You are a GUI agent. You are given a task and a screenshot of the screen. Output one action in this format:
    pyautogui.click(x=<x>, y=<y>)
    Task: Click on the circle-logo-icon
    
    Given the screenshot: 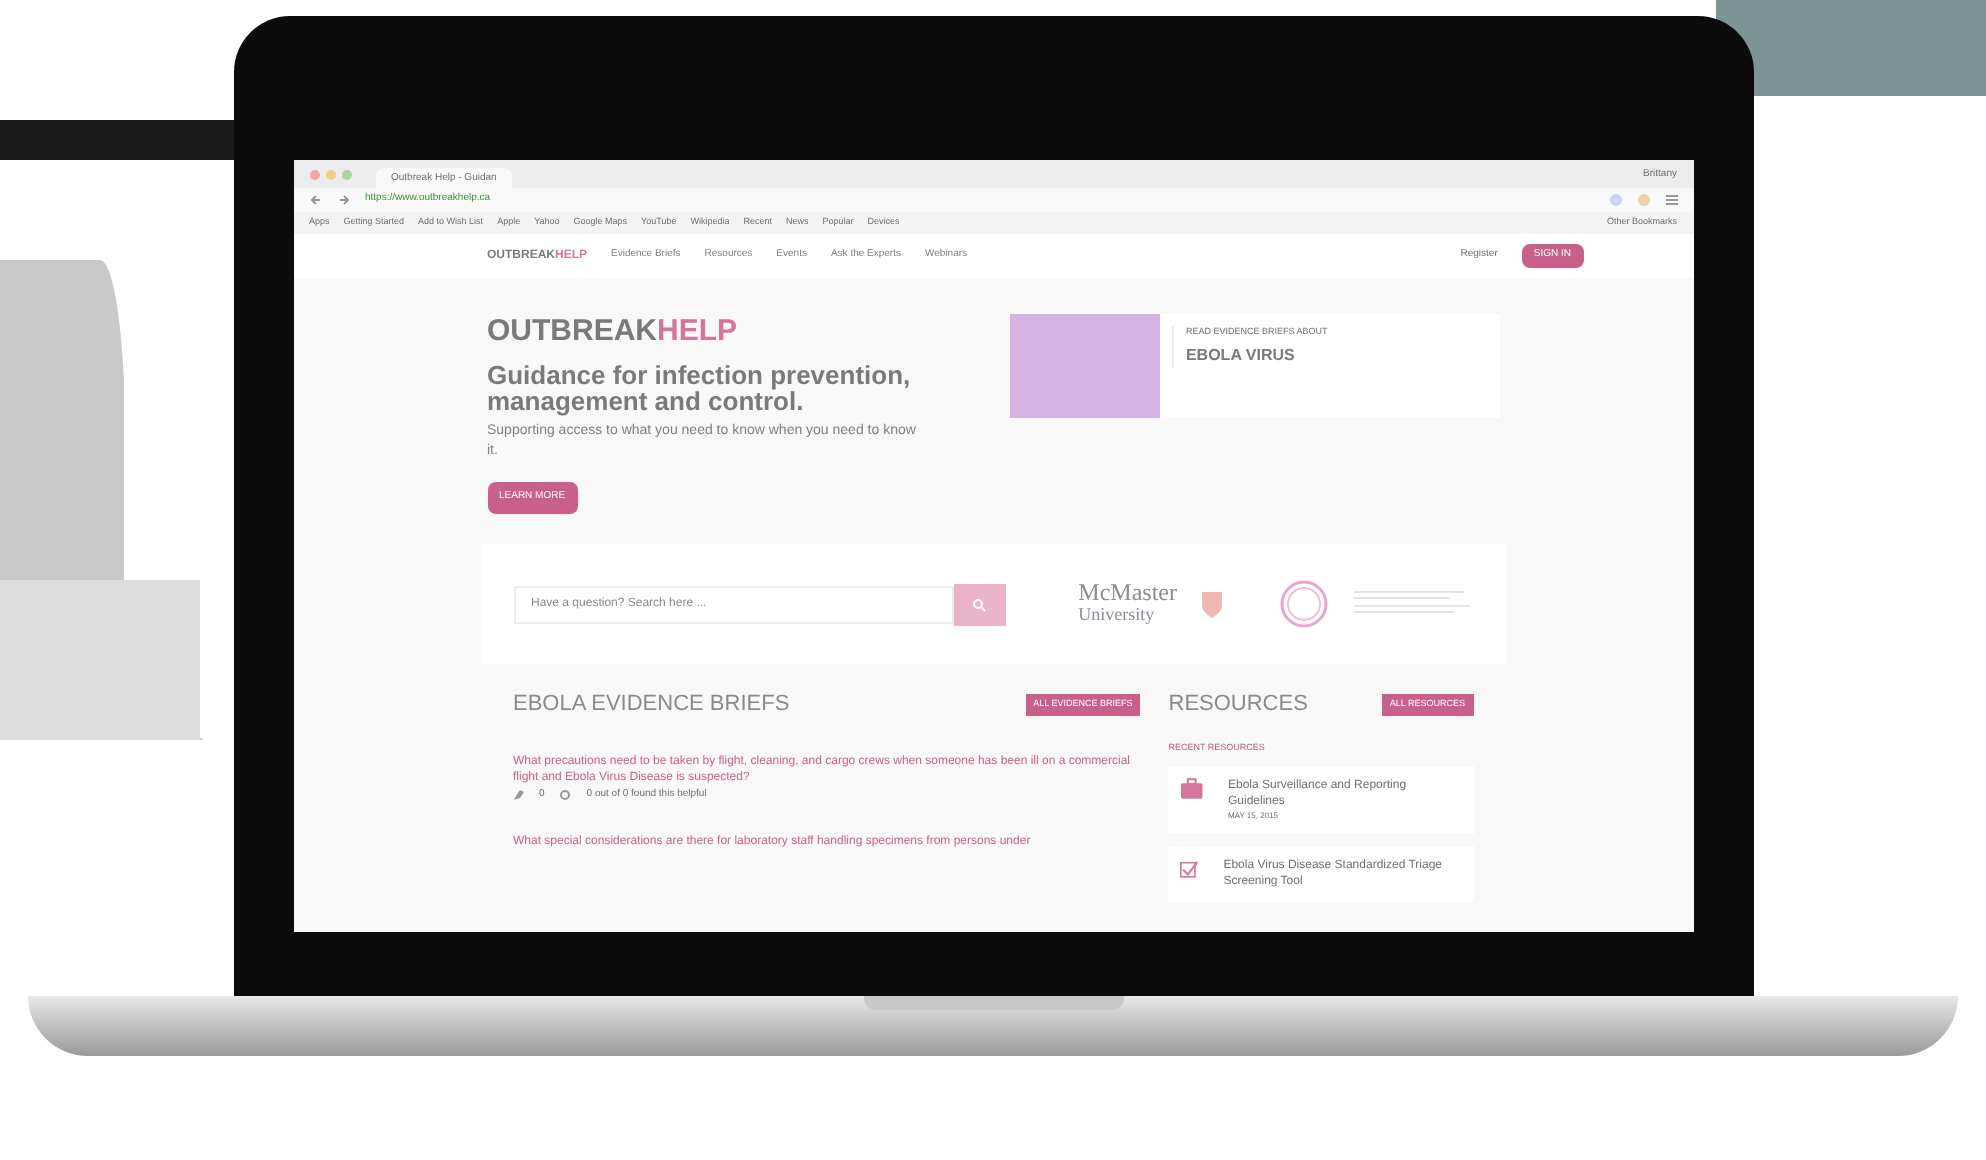 What is the action you would take?
    pyautogui.click(x=1303, y=604)
    